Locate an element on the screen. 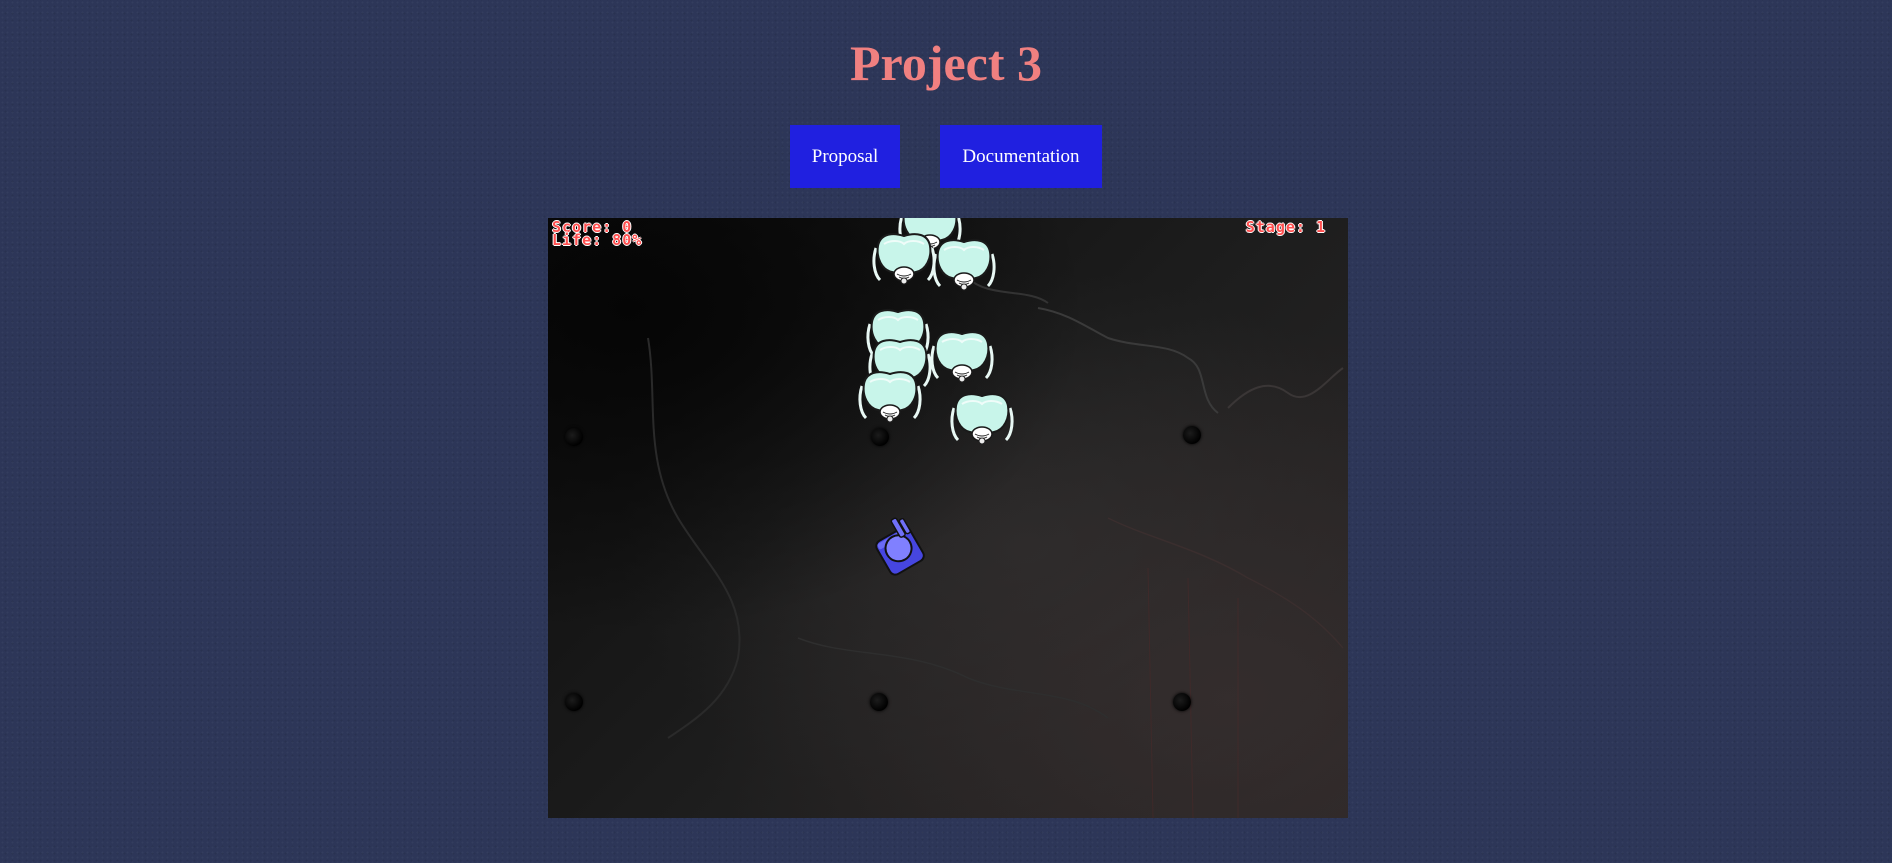 The width and height of the screenshot is (1892, 863). page-title: Project 3 is located at coordinates (946, 63).